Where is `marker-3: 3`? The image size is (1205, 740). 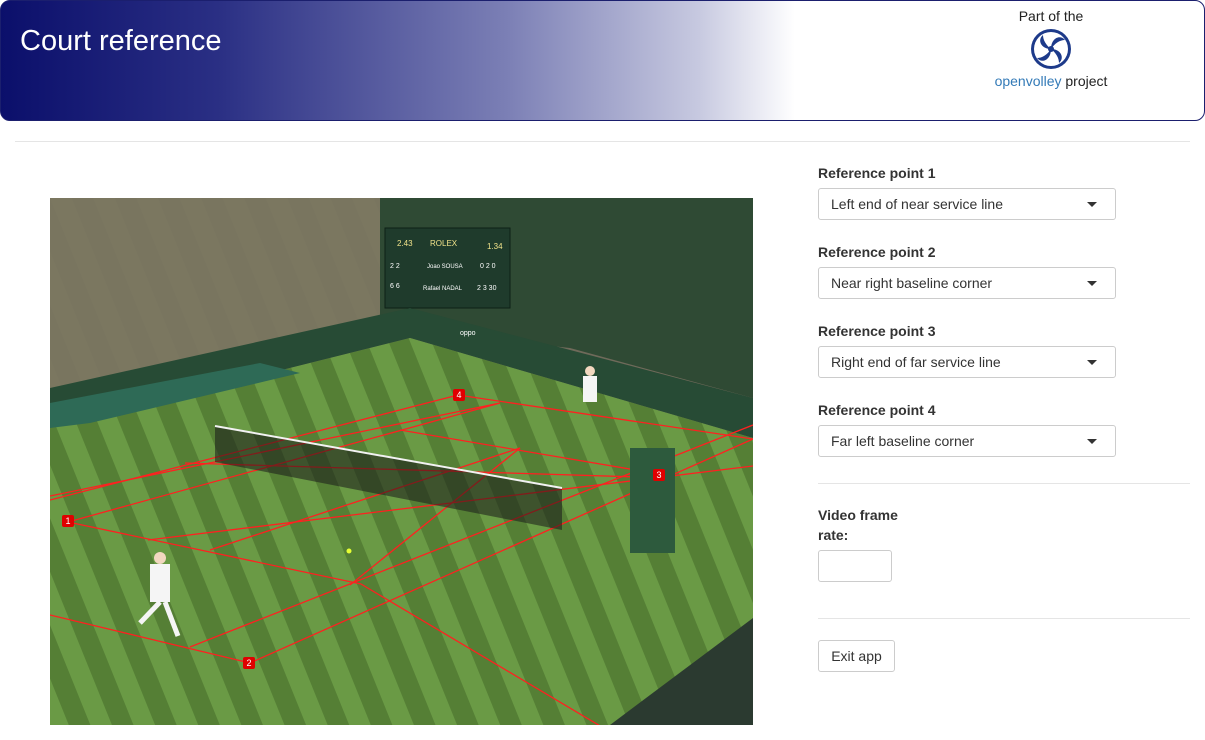
marker-3: 3 is located at coordinates (659, 475).